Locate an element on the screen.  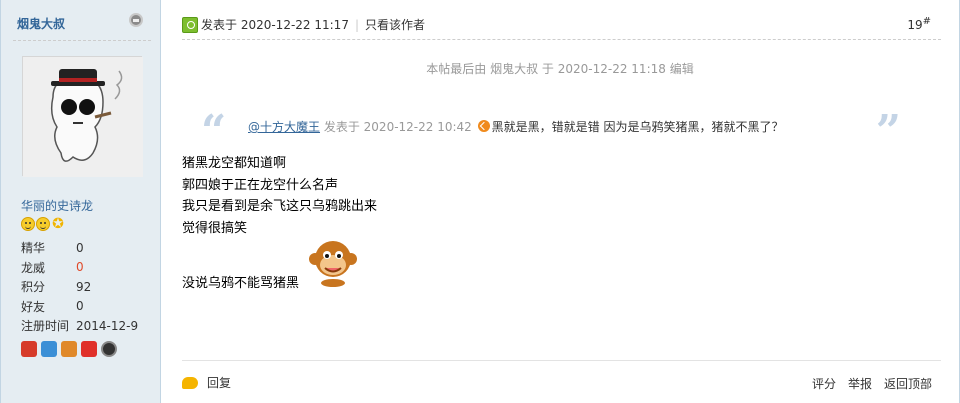
footer-actions: 评分 举报 返回顶部 is located at coordinates (872, 383).